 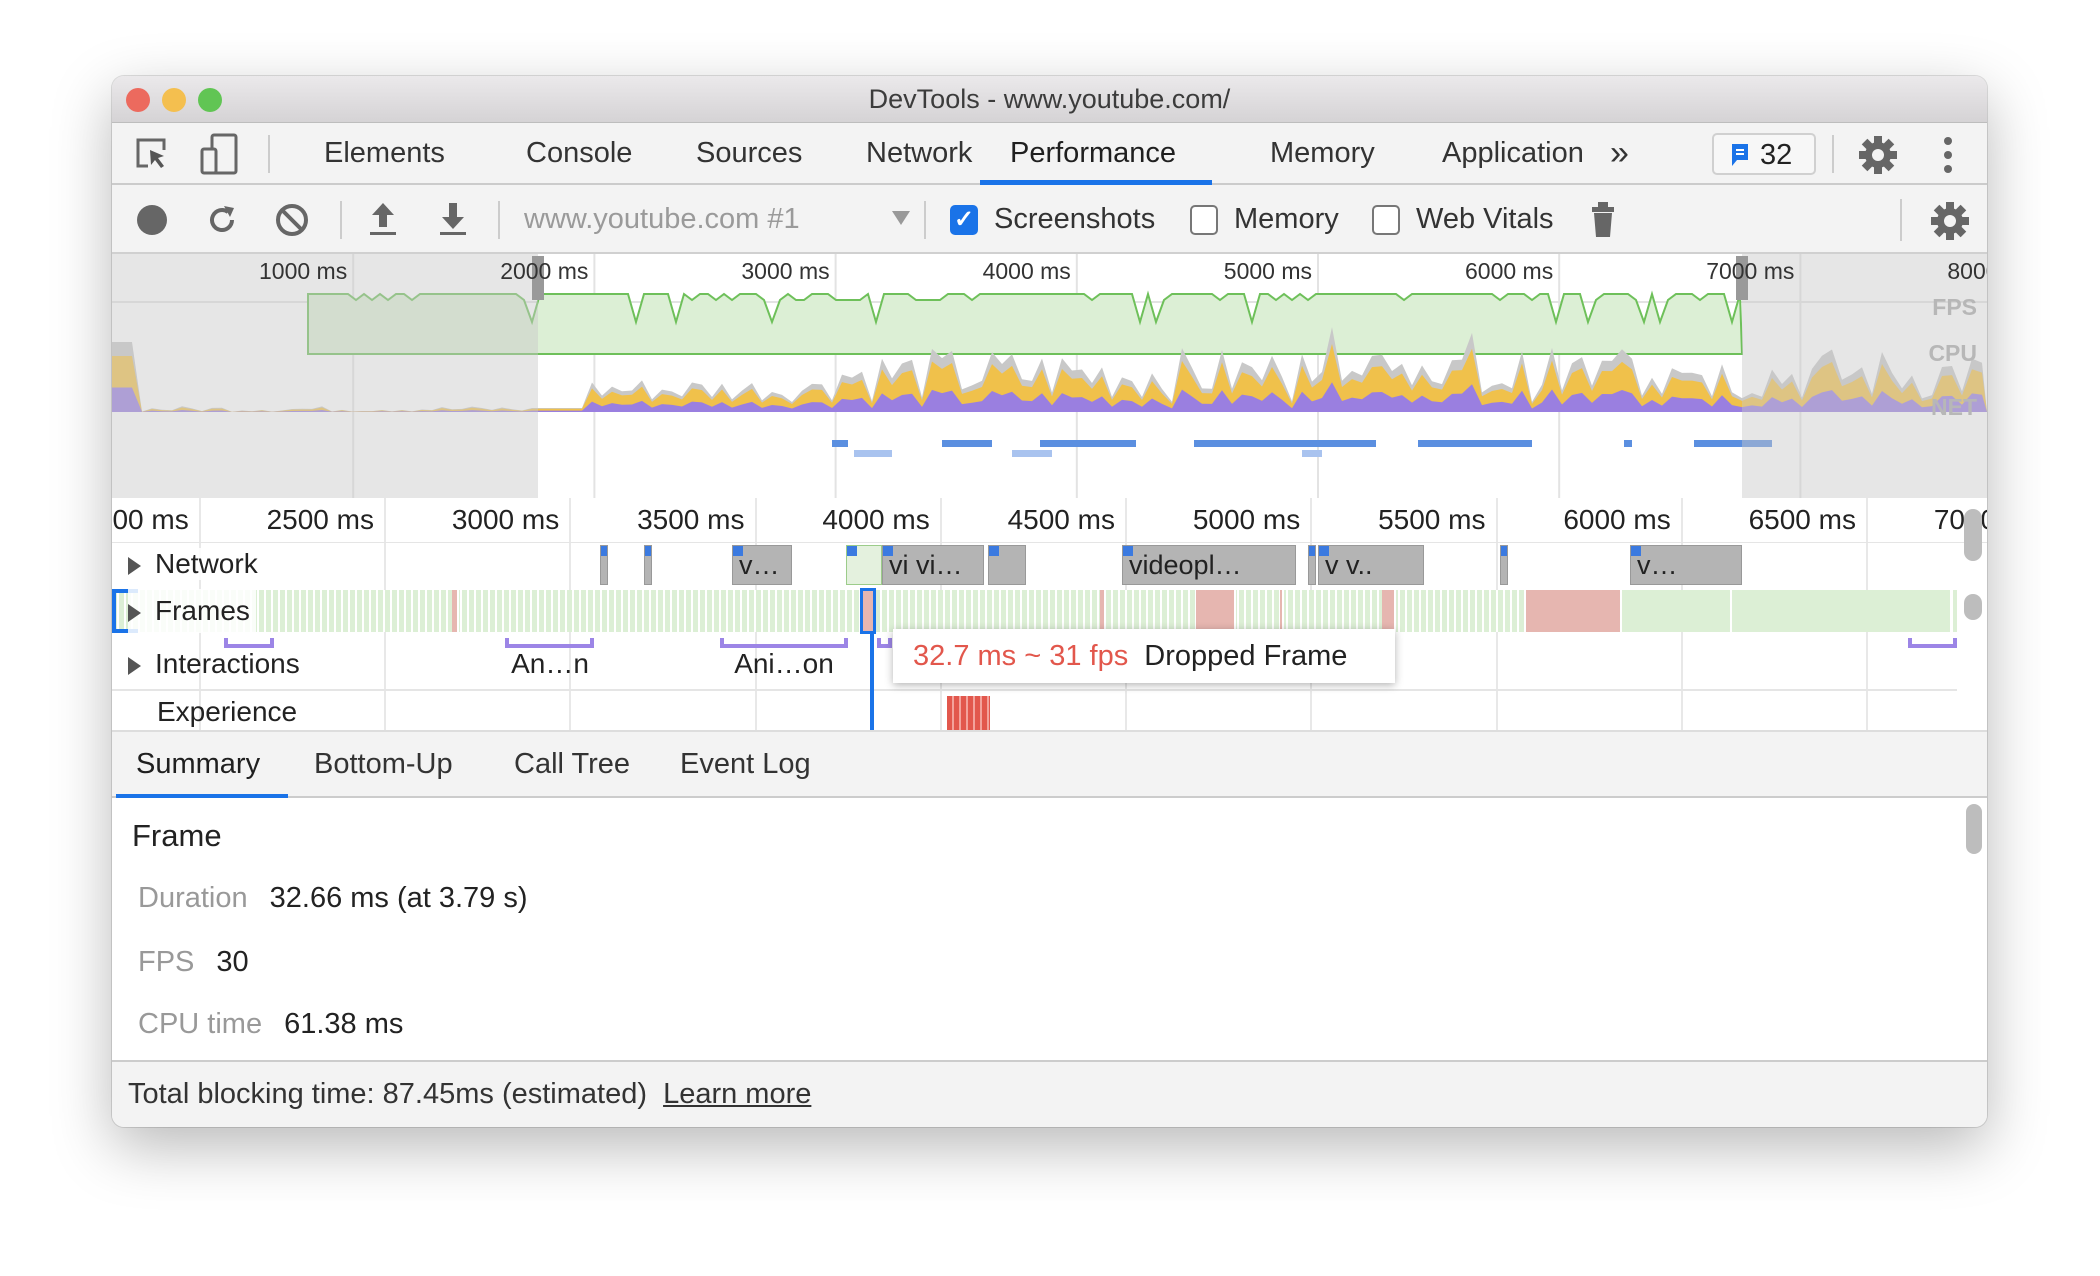 What do you see at coordinates (737, 1094) in the screenshot?
I see `learn-more-link: Learn more` at bounding box center [737, 1094].